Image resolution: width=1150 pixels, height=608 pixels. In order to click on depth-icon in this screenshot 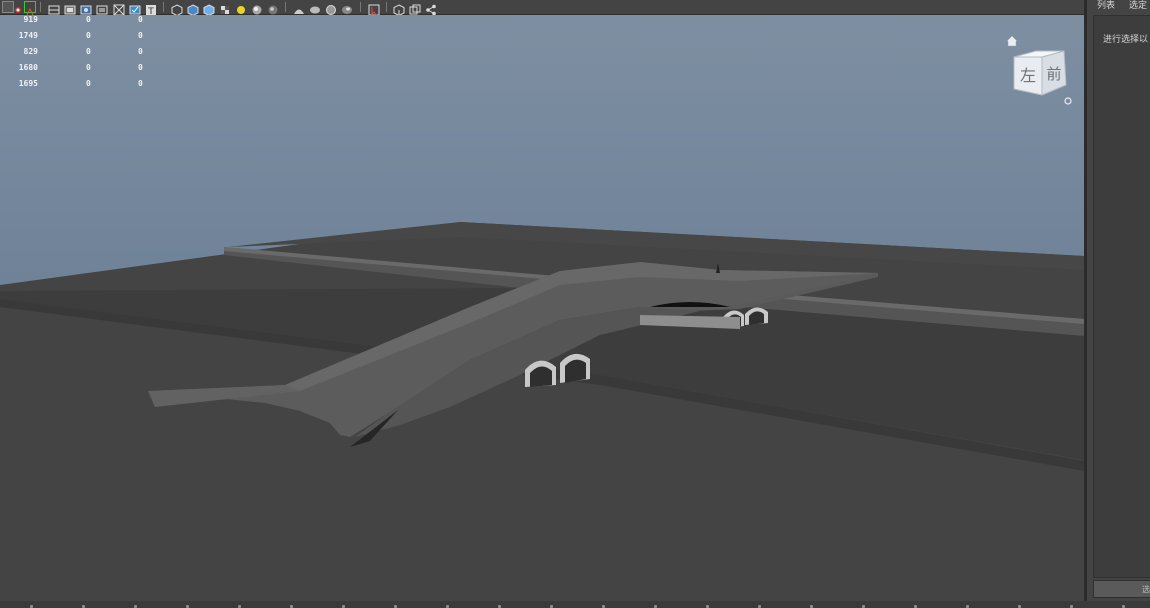, I will do `click(347, 7)`.